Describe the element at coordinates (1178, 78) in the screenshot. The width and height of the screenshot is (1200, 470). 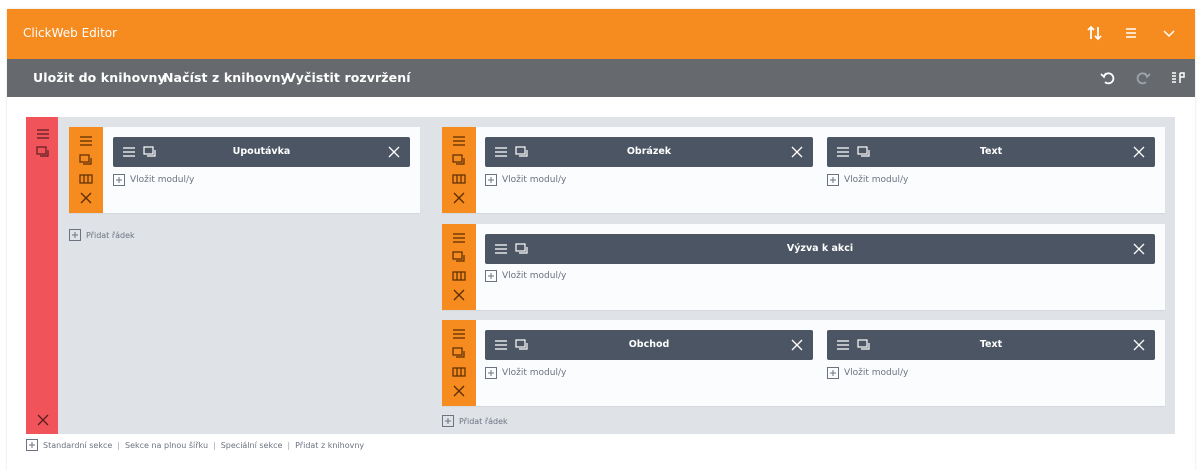
I see `columns-icon` at that location.